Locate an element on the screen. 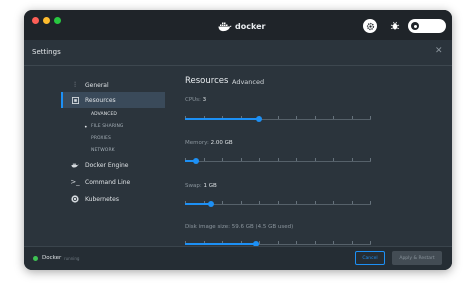 This screenshot has width=474, height=297. status-footer: Docker running Cancel Apply & Restart is located at coordinates (238, 258).